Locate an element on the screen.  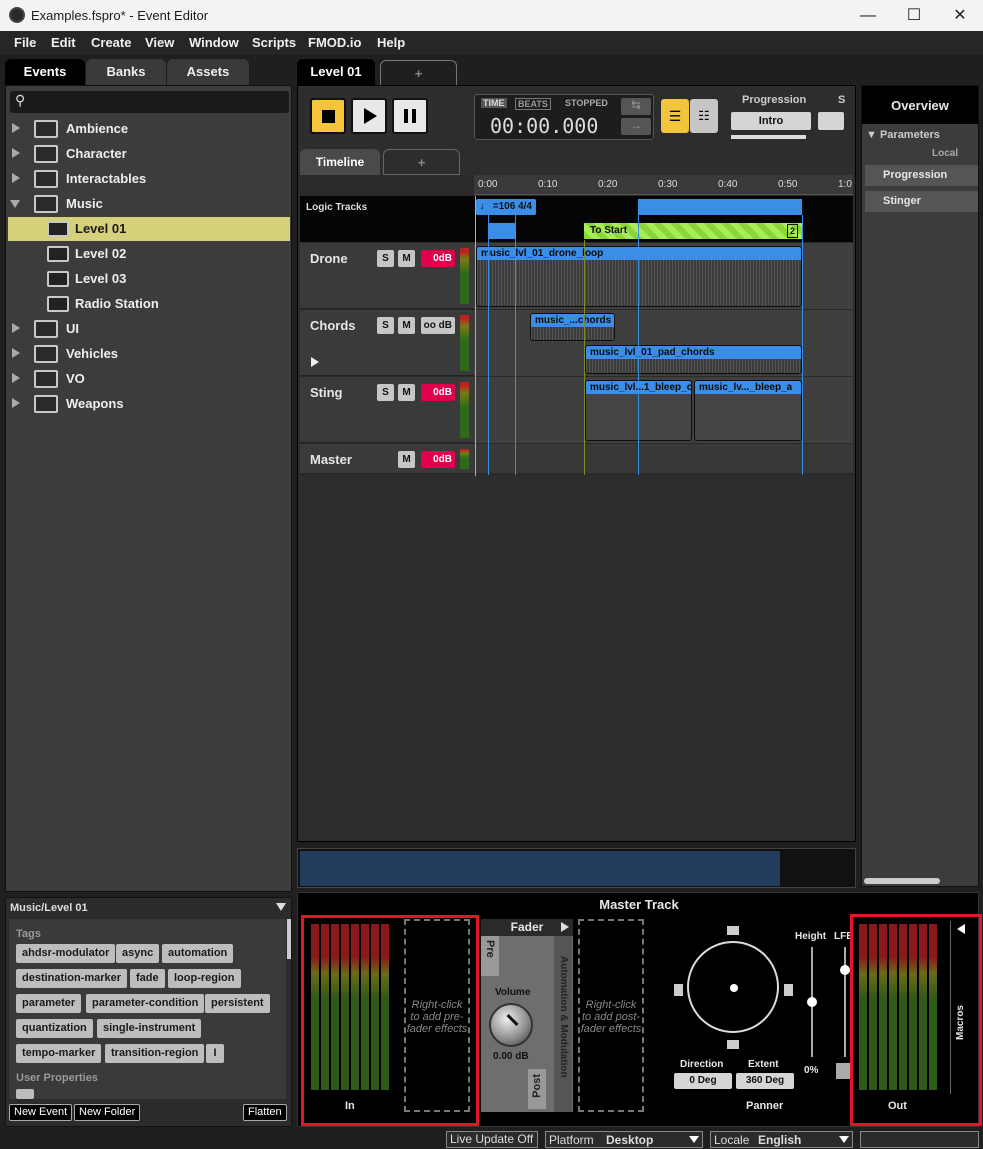
direction-value: 0 Deg is located at coordinates (703, 1081).